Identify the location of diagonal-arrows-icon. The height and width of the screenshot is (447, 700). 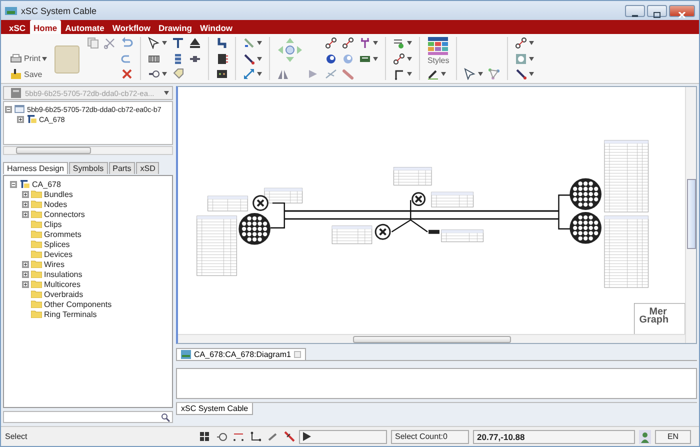
(249, 74).